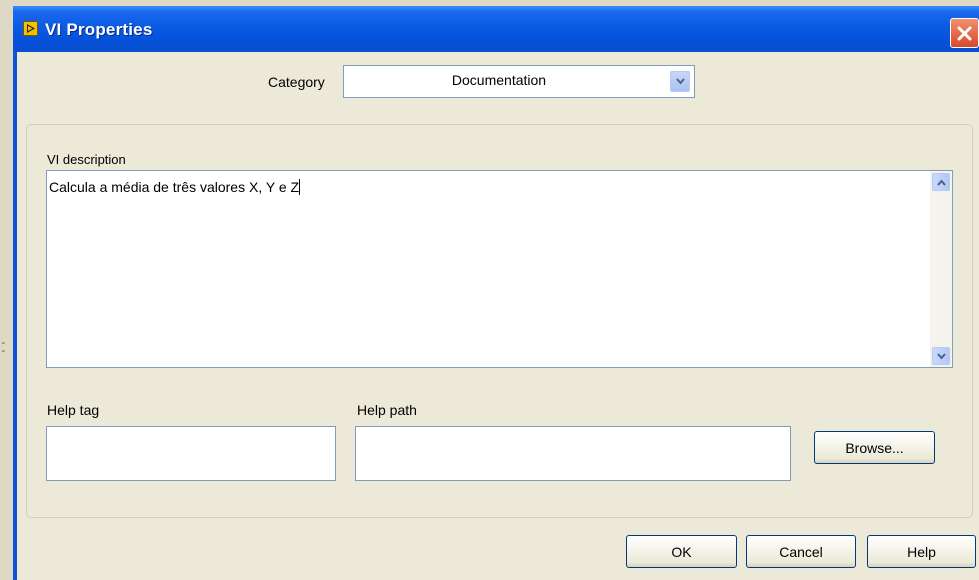 Image resolution: width=979 pixels, height=580 pixels. Describe the element at coordinates (941, 182) in the screenshot. I see `scroll-up-icon` at that location.